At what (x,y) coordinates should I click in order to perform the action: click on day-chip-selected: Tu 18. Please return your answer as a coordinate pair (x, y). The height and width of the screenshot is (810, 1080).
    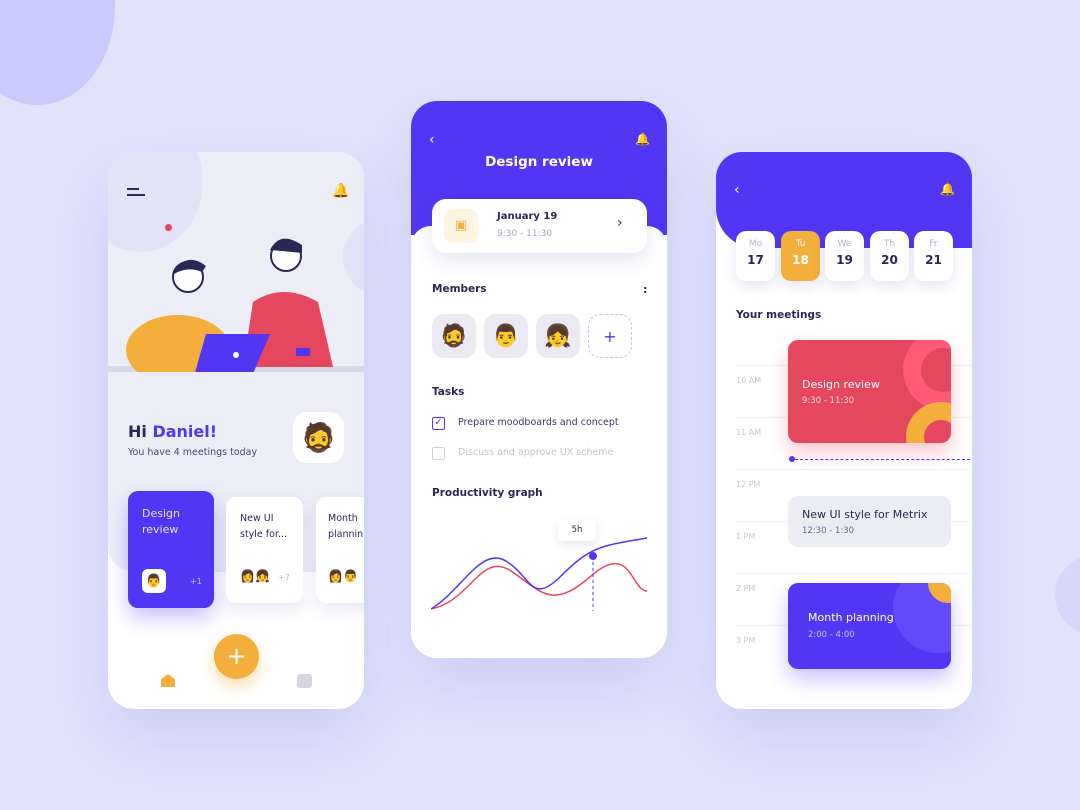
    Looking at the image, I should click on (800, 256).